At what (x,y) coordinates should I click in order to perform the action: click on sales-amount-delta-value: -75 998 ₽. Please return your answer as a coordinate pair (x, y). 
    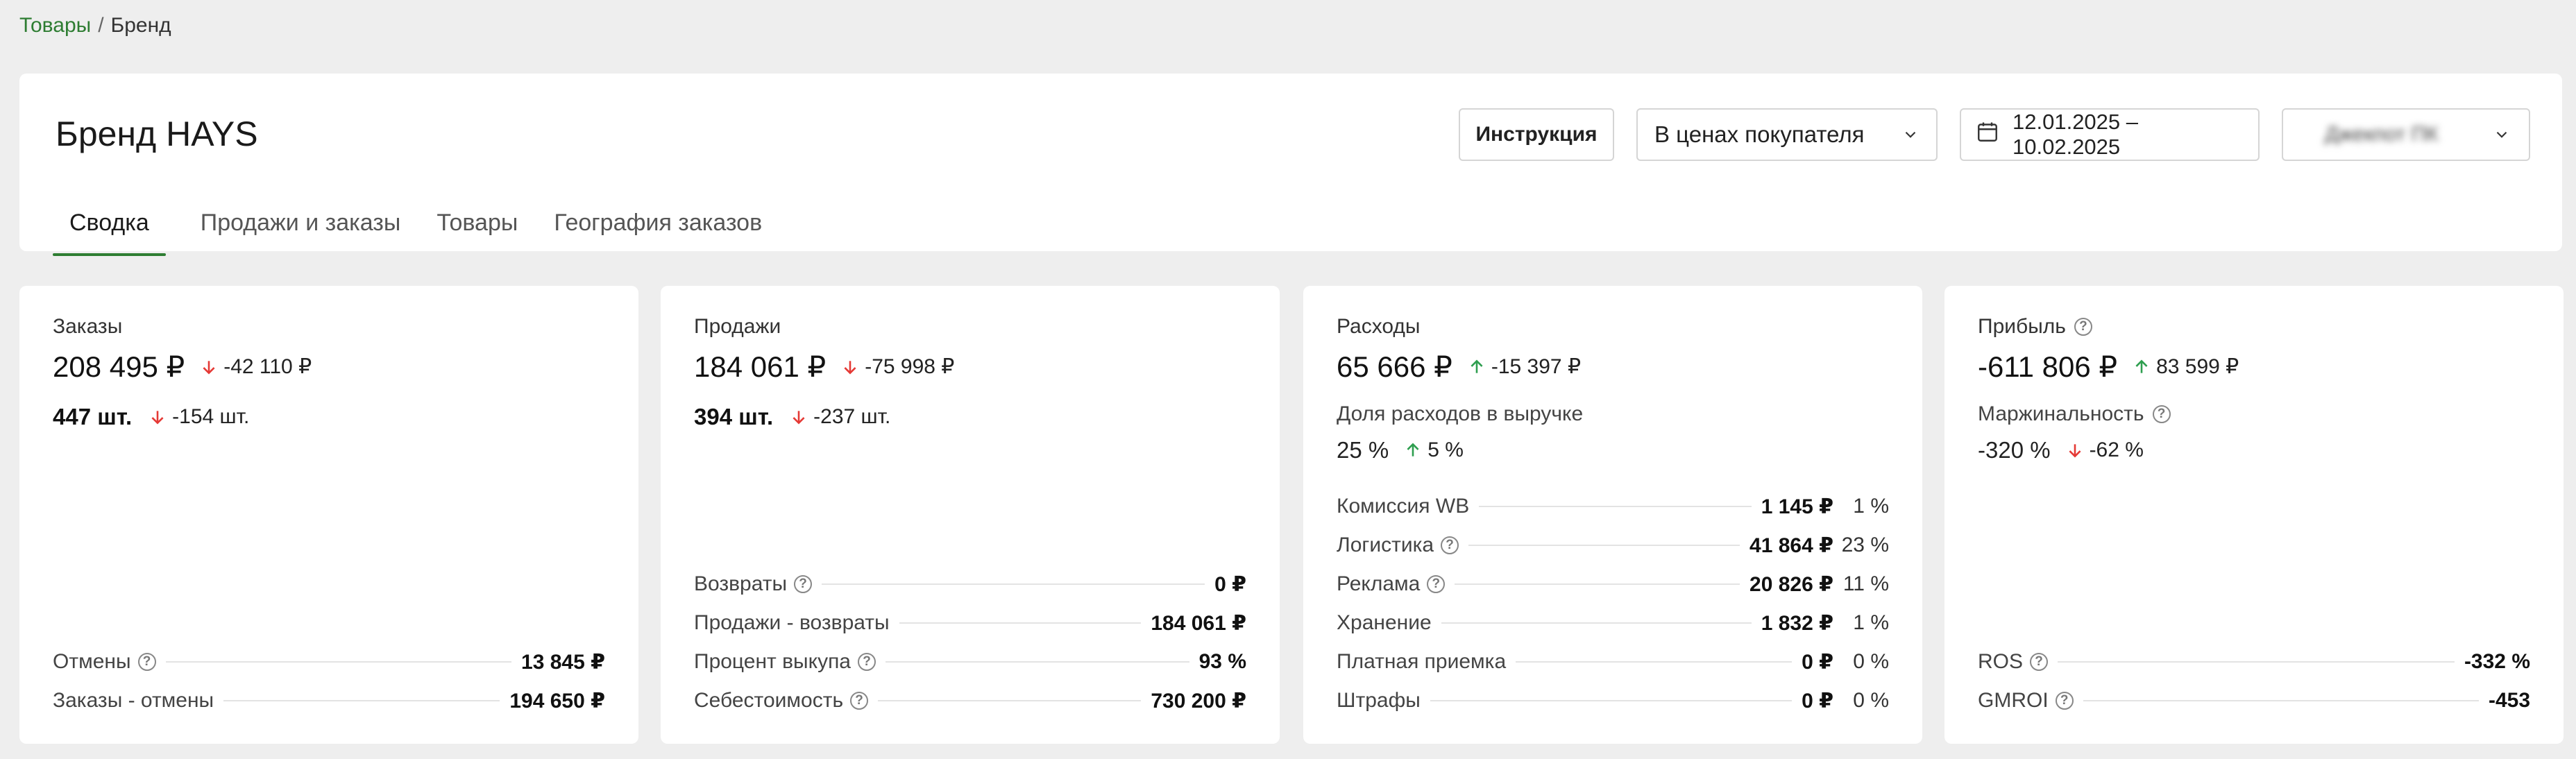
    Looking at the image, I should click on (910, 366).